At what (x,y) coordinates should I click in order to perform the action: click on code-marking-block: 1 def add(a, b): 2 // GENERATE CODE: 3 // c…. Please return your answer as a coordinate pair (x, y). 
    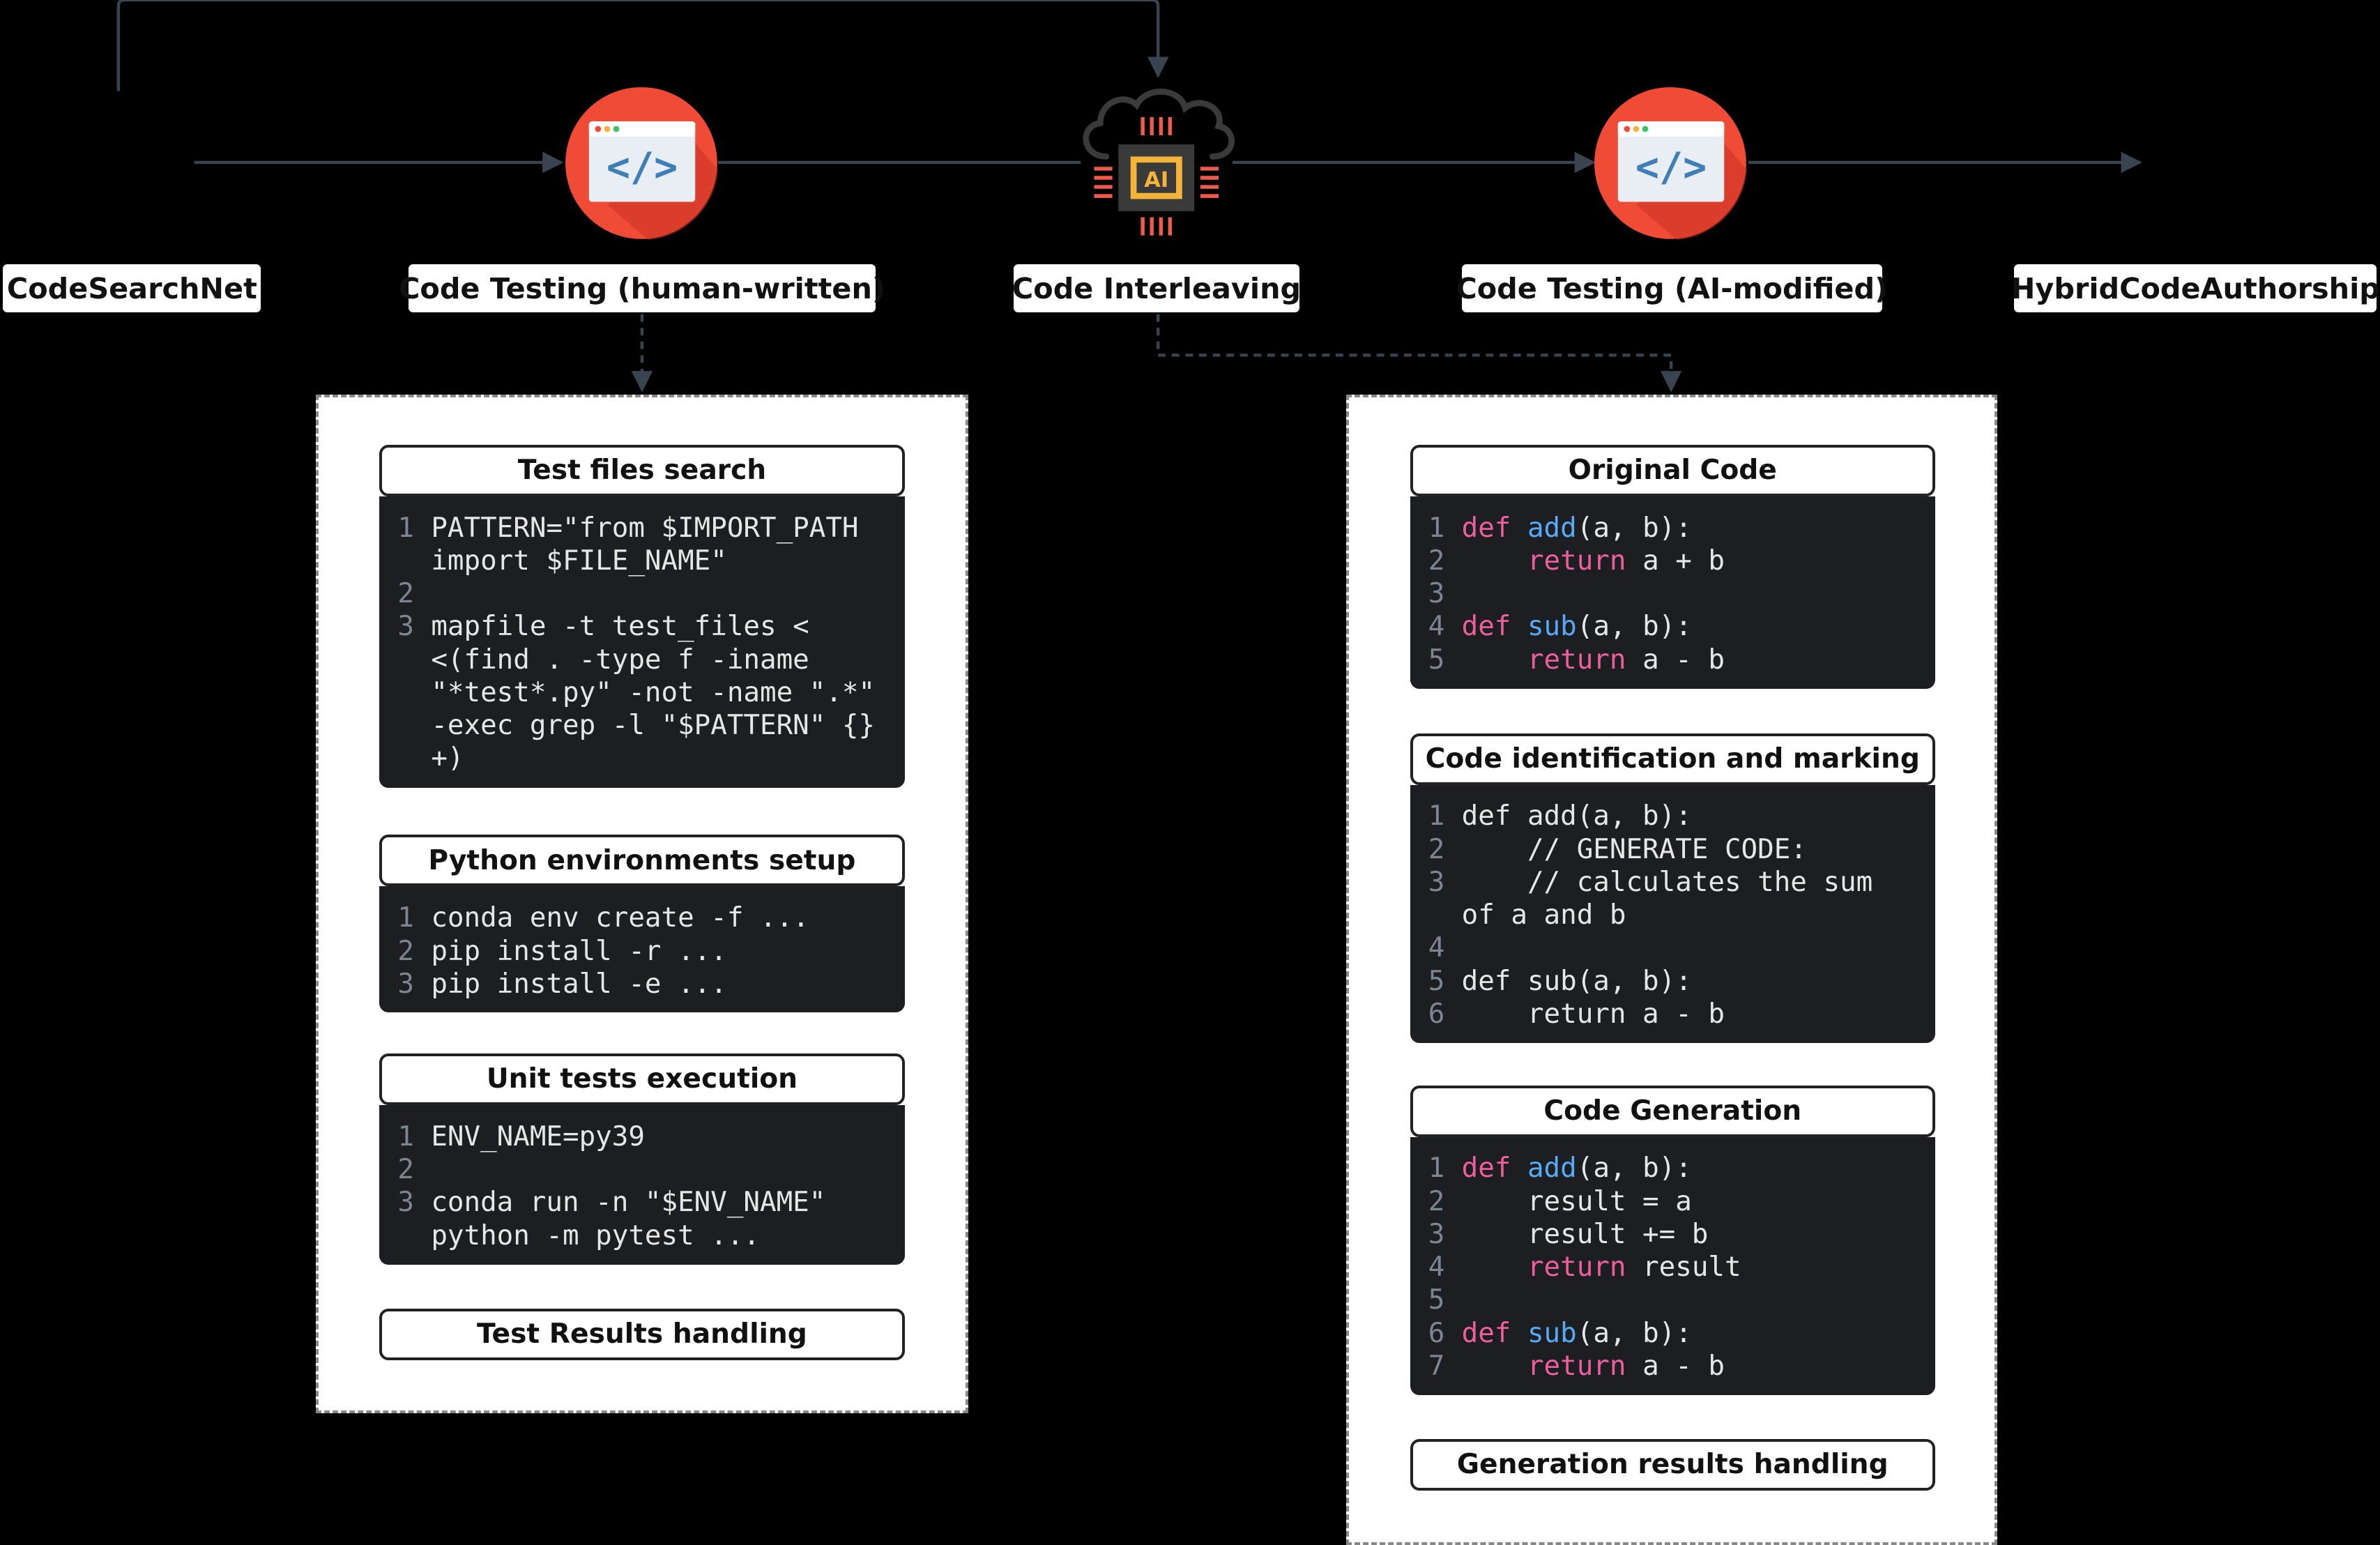
    Looking at the image, I should click on (1672, 913).